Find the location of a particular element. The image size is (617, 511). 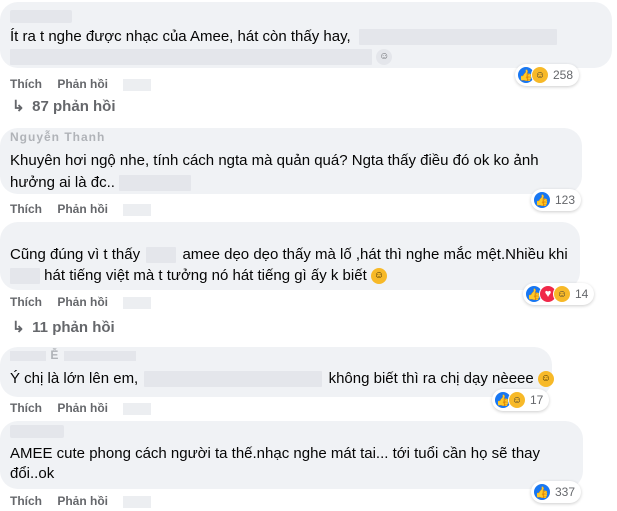

reaction-summary: 👍 ♥ ☺ 14 is located at coordinates (559, 294).